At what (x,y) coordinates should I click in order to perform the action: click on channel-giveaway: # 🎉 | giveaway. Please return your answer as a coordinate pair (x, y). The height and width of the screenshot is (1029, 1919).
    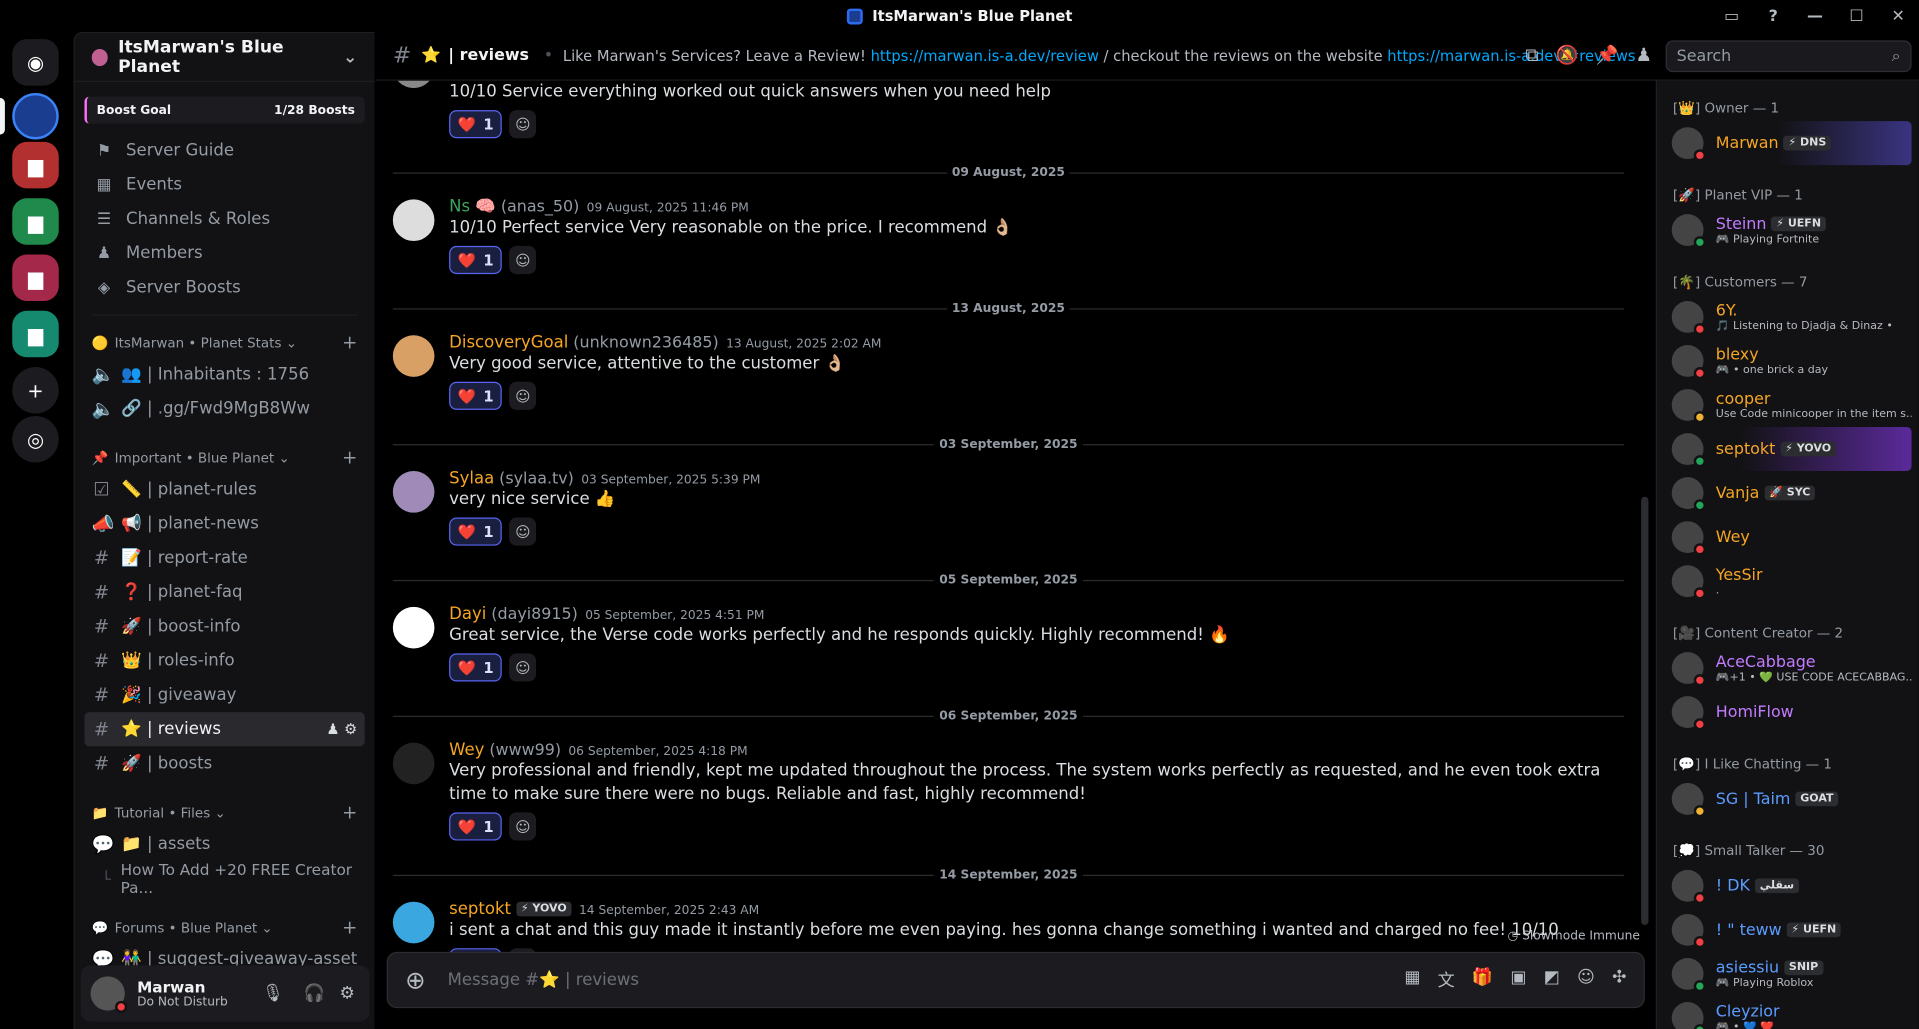
    Looking at the image, I should click on (224, 695).